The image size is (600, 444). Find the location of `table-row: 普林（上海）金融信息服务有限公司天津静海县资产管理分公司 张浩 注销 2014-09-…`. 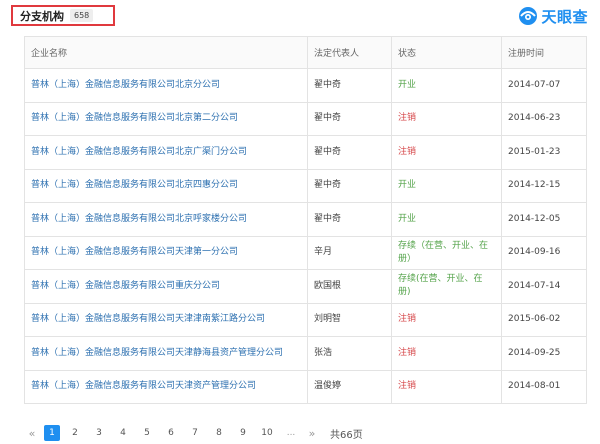

table-row: 普林（上海）金融信息服务有限公司天津静海县资产管理分公司 张浩 注销 2014-09-… is located at coordinates (305, 353).